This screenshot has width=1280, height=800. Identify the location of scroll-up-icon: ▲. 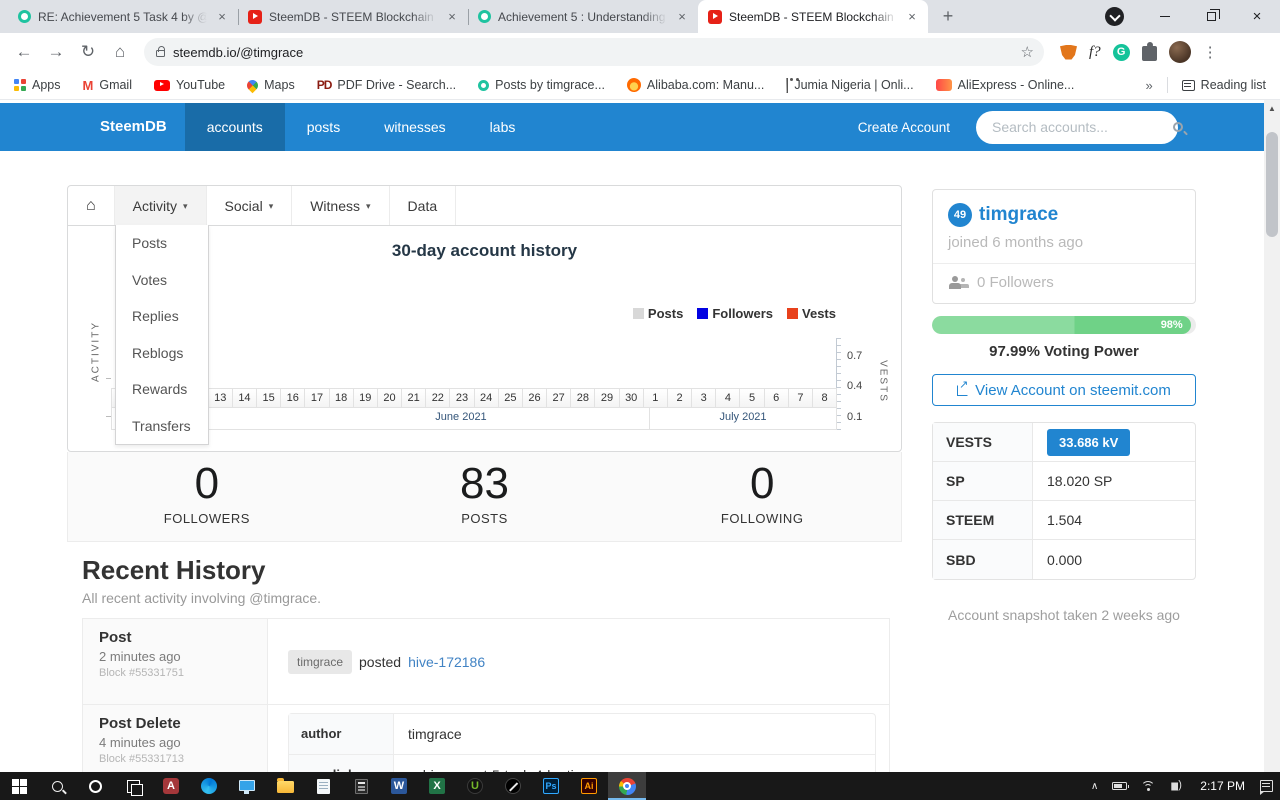
(1272, 106).